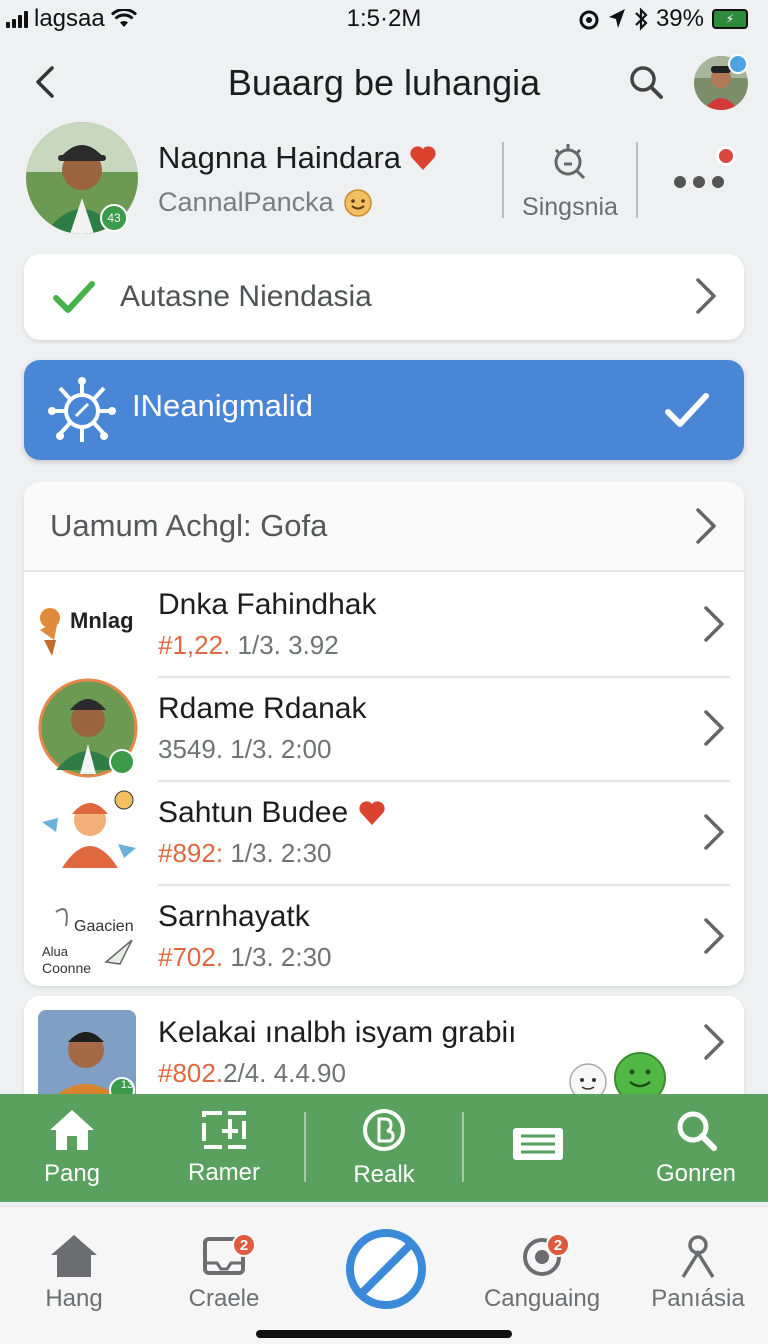 The width and height of the screenshot is (768, 1344). What do you see at coordinates (570, 162) in the screenshot?
I see `settings-gear-icon` at bounding box center [570, 162].